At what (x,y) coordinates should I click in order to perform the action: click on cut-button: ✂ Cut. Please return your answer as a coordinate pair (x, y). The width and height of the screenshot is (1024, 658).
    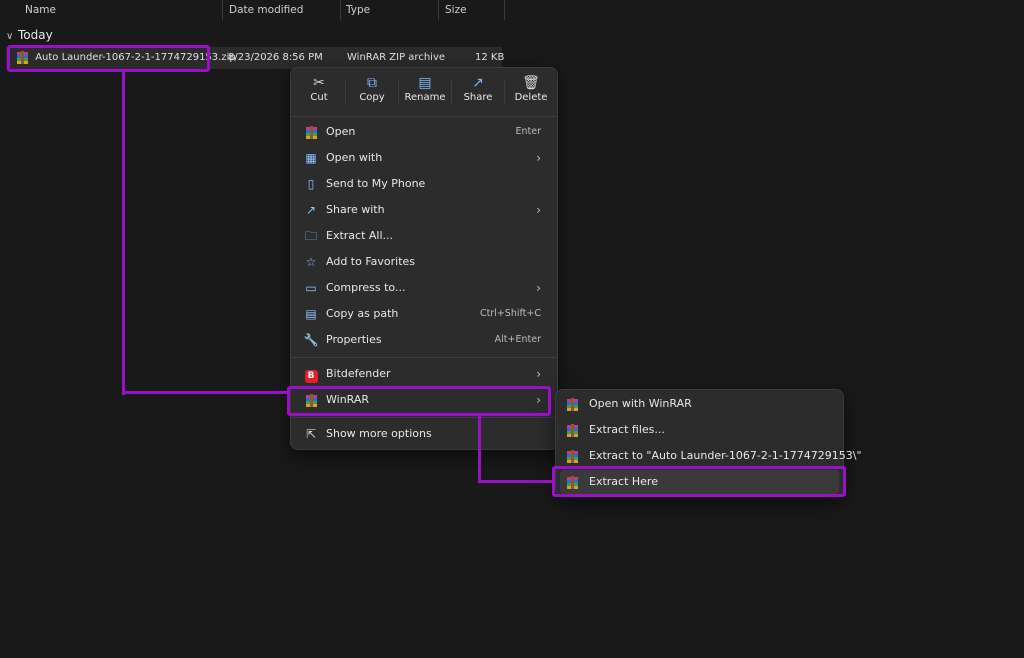
    Looking at the image, I should click on (319, 93).